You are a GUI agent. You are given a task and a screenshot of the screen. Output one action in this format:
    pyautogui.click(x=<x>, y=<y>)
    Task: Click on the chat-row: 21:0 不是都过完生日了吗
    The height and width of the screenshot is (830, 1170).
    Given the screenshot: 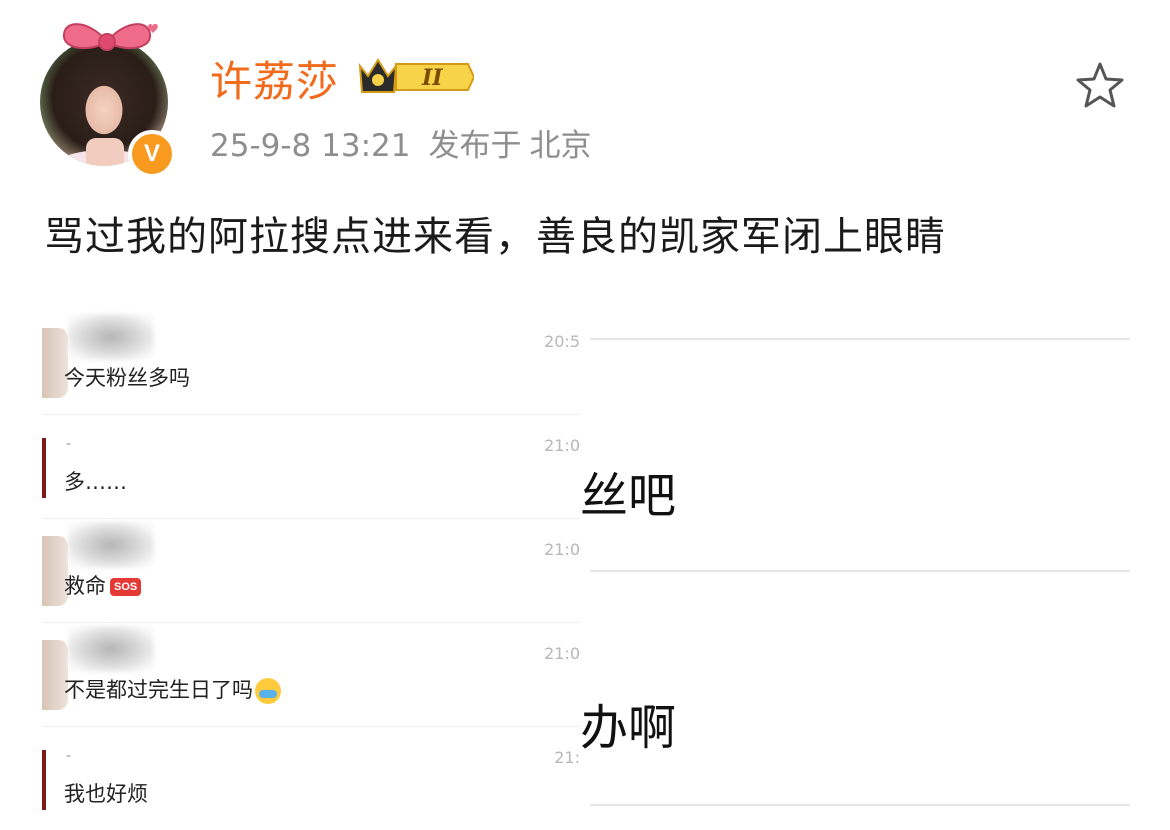 What is the action you would take?
    pyautogui.click(x=311, y=674)
    